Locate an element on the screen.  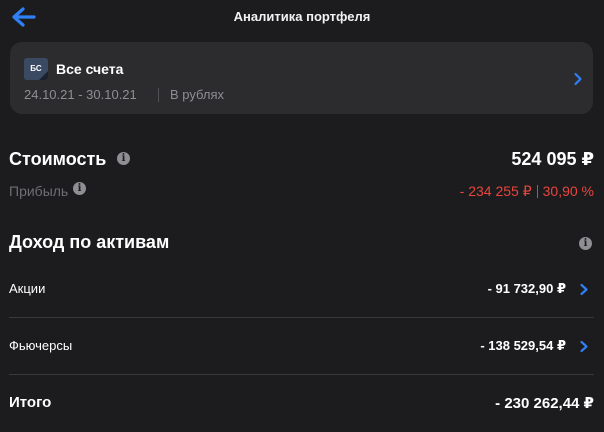
account-period: 24.10.21 - 30.10.21 is located at coordinates (80, 94).